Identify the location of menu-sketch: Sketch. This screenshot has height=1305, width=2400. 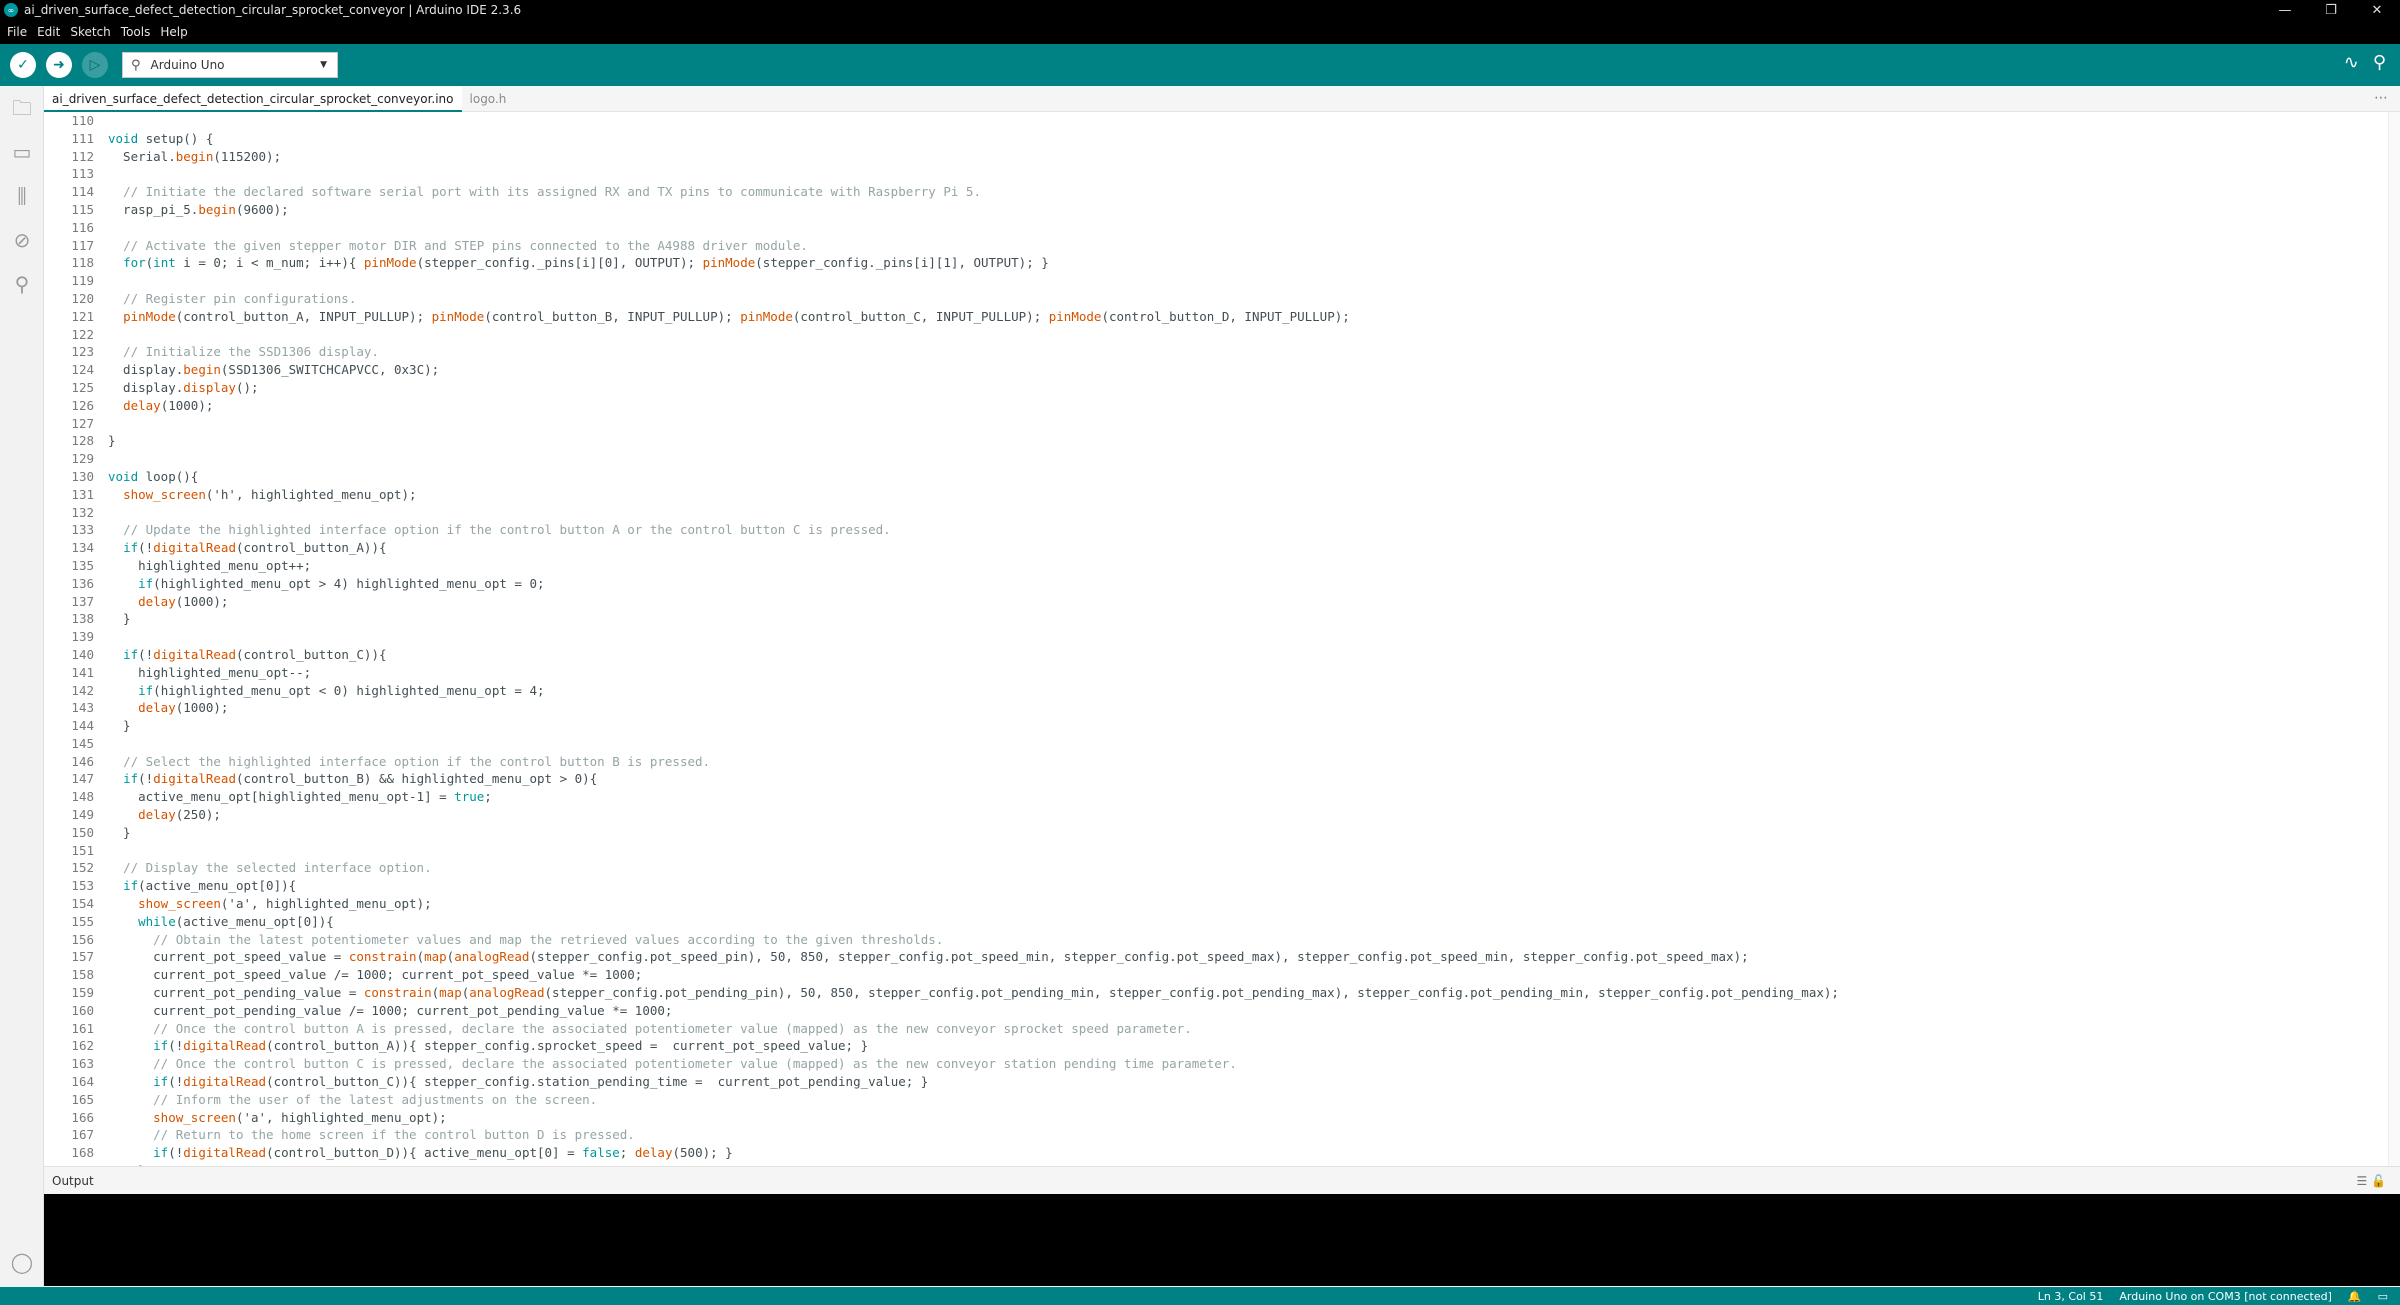
(92, 32).